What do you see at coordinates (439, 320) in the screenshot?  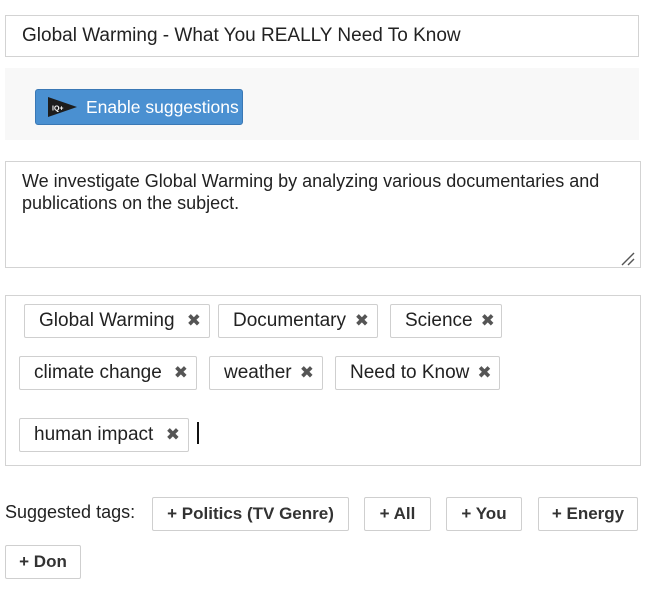 I see `tag-label: Science` at bounding box center [439, 320].